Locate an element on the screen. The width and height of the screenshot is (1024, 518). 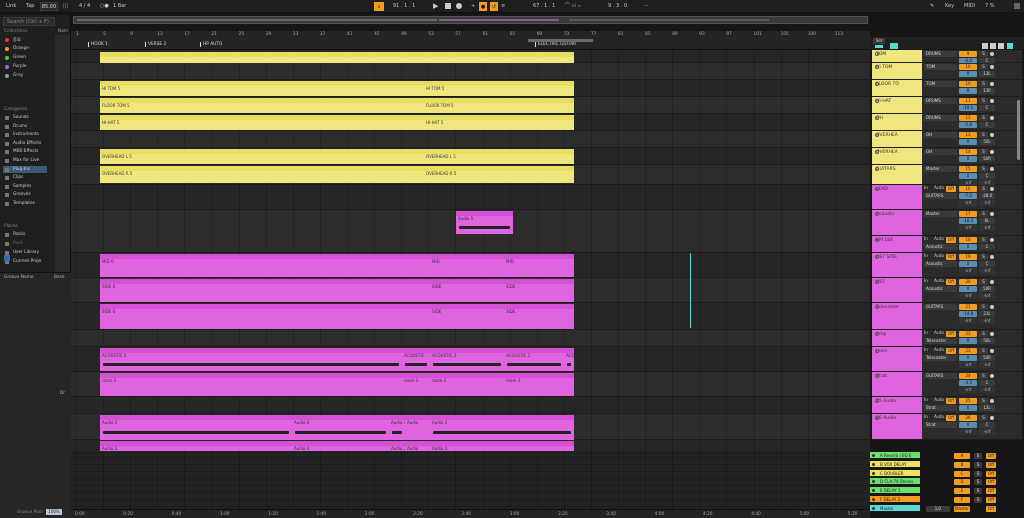
audio-clip: MID is located at coordinates (467, 265).